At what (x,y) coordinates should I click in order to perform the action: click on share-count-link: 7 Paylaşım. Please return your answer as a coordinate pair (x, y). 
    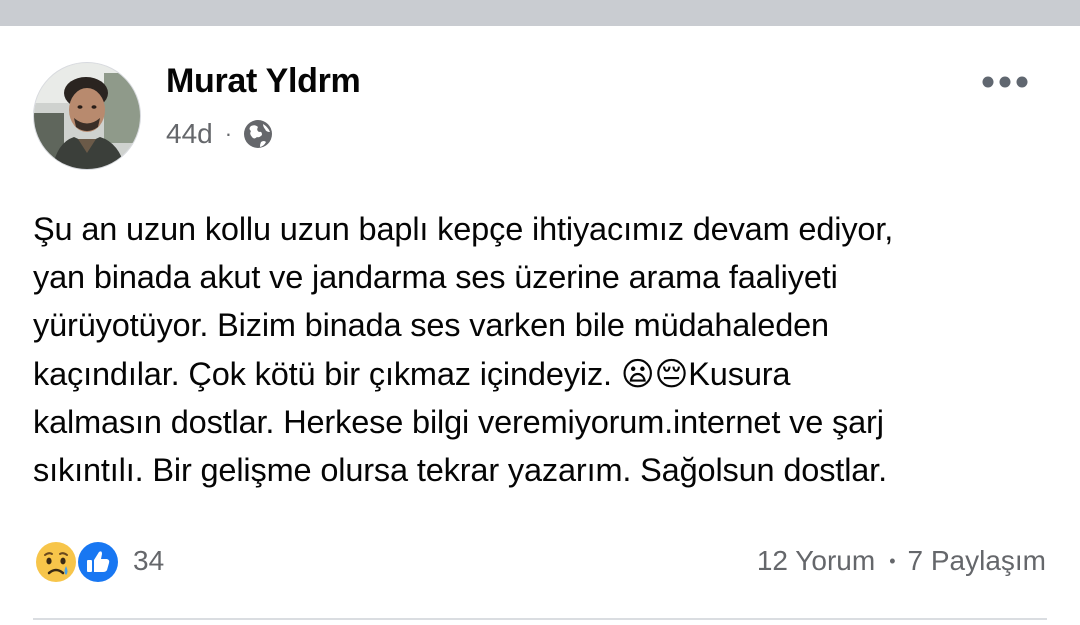
    Looking at the image, I should click on (977, 561).